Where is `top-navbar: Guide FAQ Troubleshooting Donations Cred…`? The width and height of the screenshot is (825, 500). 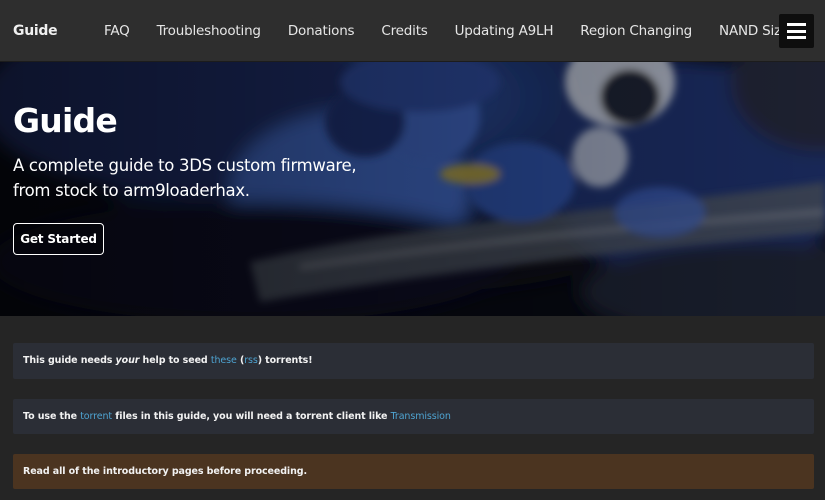
top-navbar: Guide FAQ Troubleshooting Donations Cred… is located at coordinates (412, 31).